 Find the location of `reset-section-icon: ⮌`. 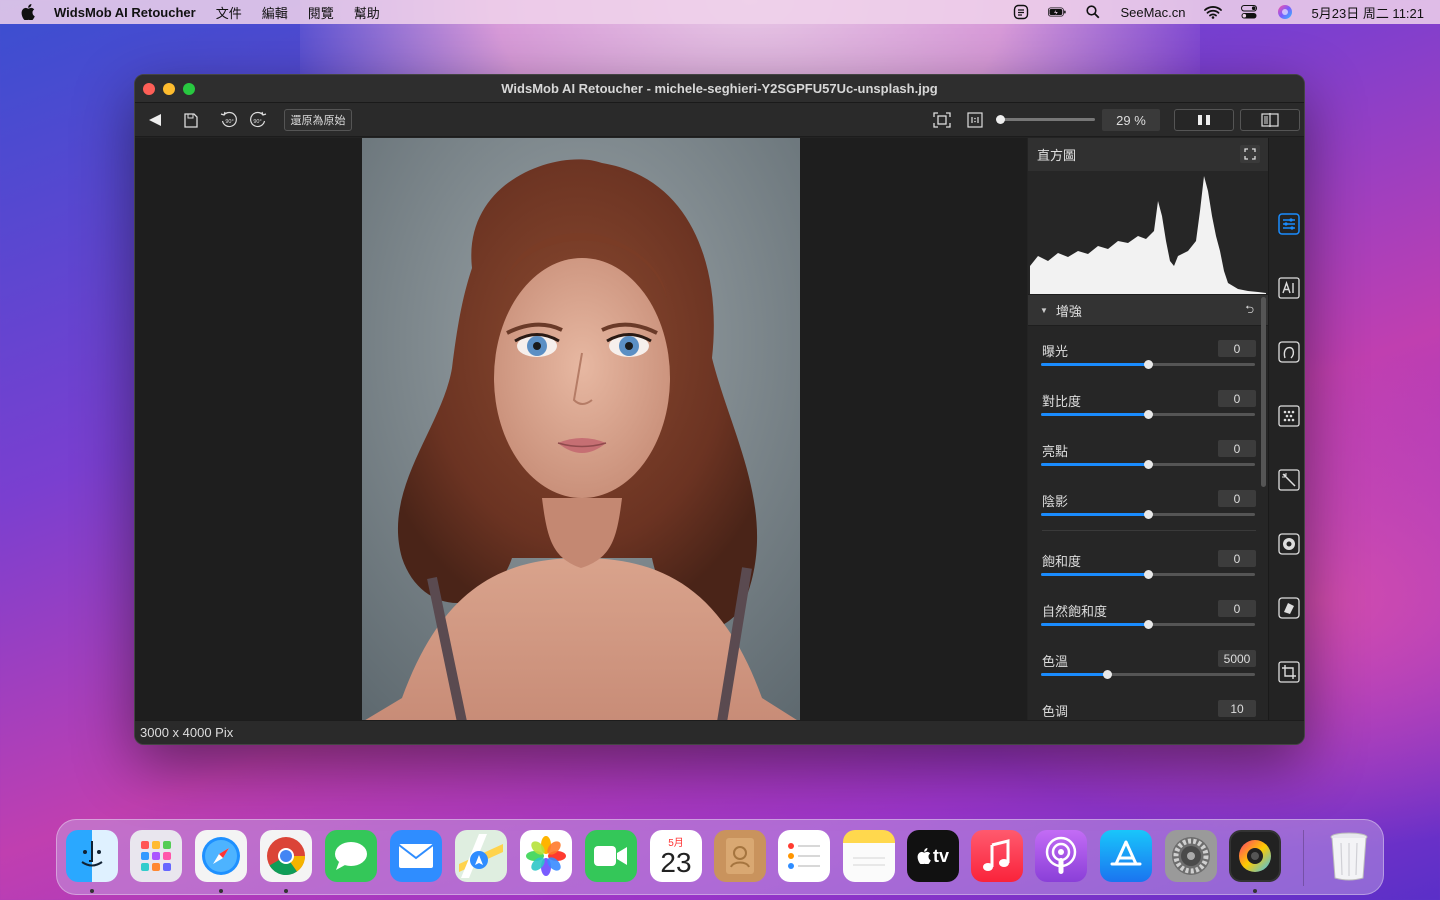

reset-section-icon: ⮌ is located at coordinates (1249, 310).